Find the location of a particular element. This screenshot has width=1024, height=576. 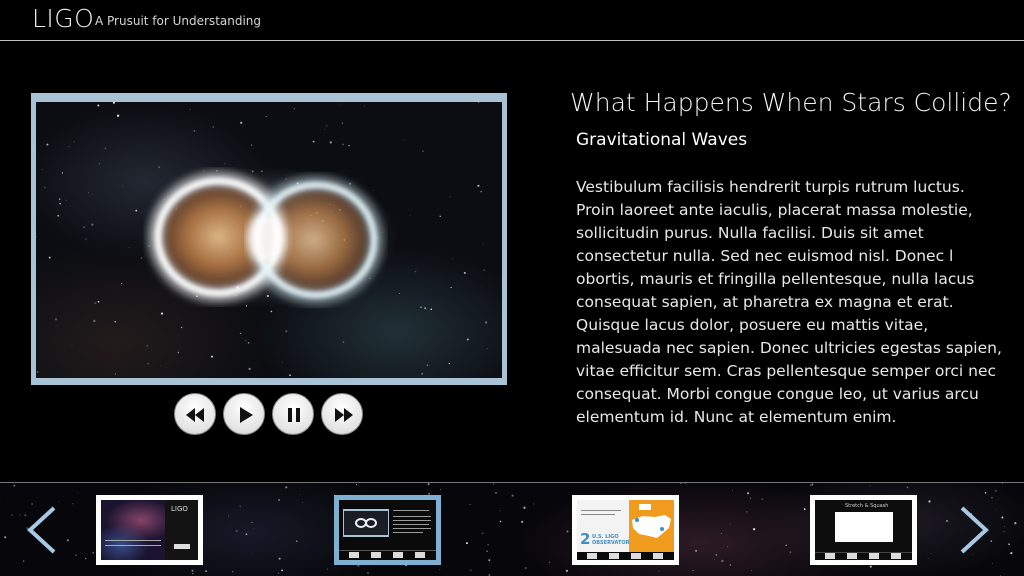

pause-button is located at coordinates (293, 414).